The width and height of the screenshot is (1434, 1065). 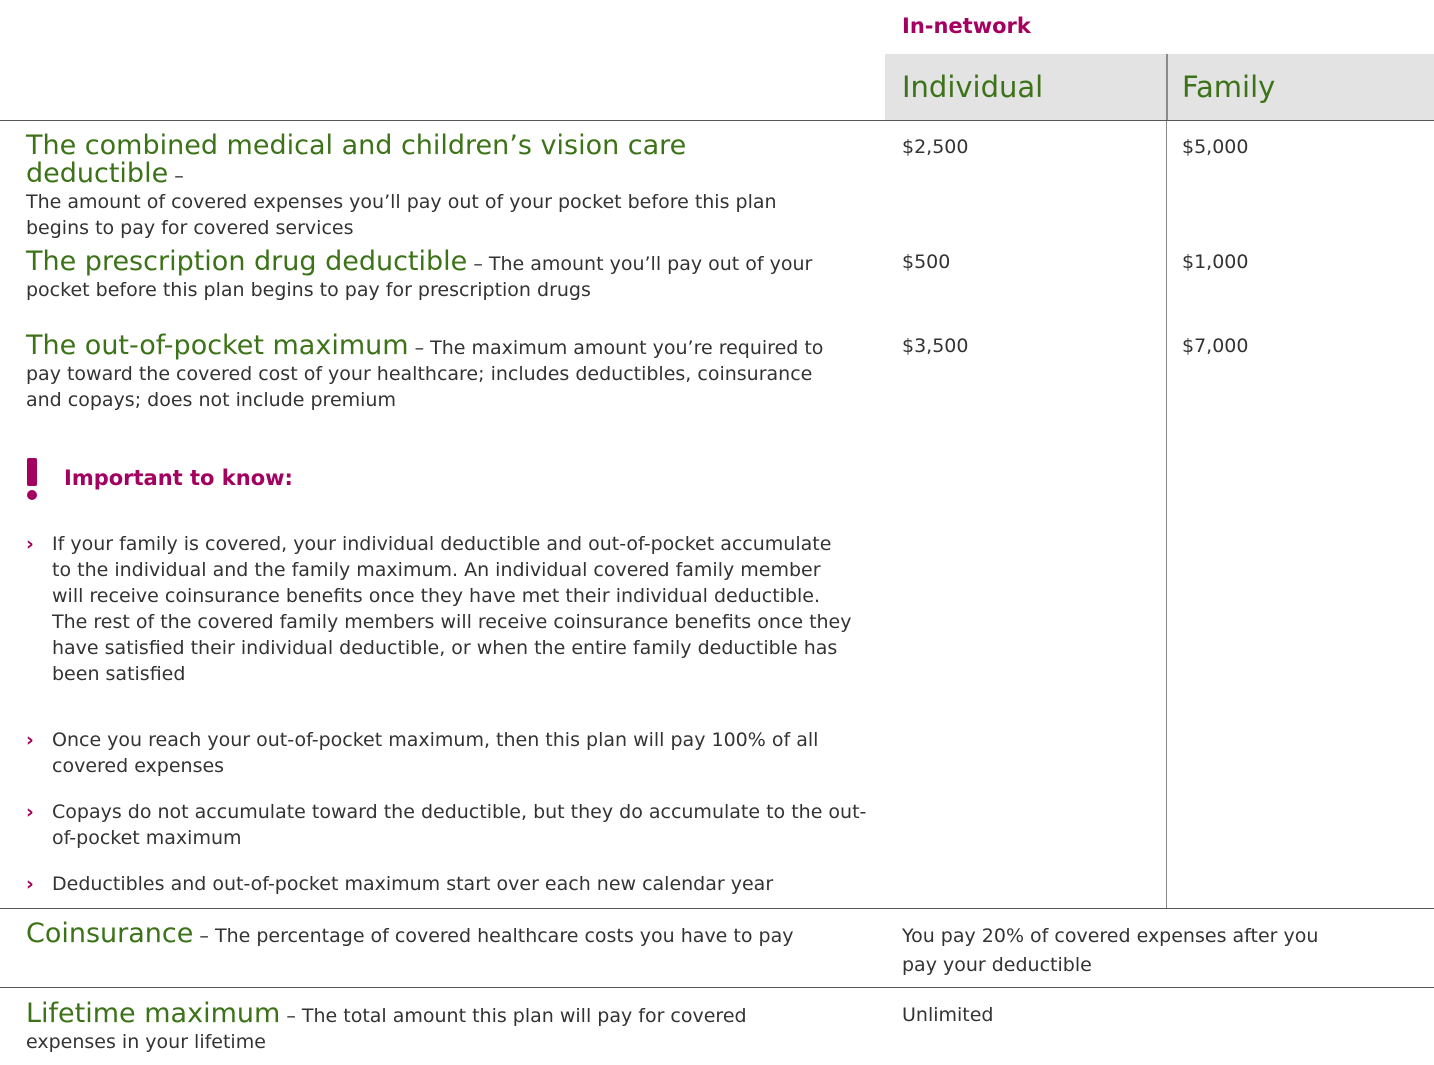 What do you see at coordinates (32, 479) in the screenshot?
I see `exclamation-icon` at bounding box center [32, 479].